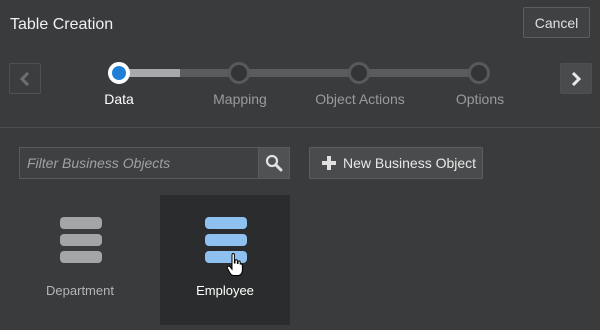 The height and width of the screenshot is (330, 600). What do you see at coordinates (62, 24) in the screenshot?
I see `dialog-title: Table Creation` at bounding box center [62, 24].